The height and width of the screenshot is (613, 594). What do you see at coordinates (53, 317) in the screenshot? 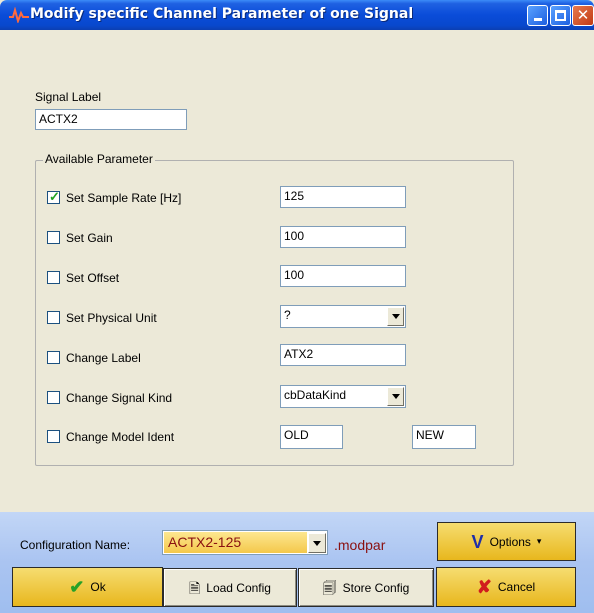
I see `physical-unit-checkbox` at bounding box center [53, 317].